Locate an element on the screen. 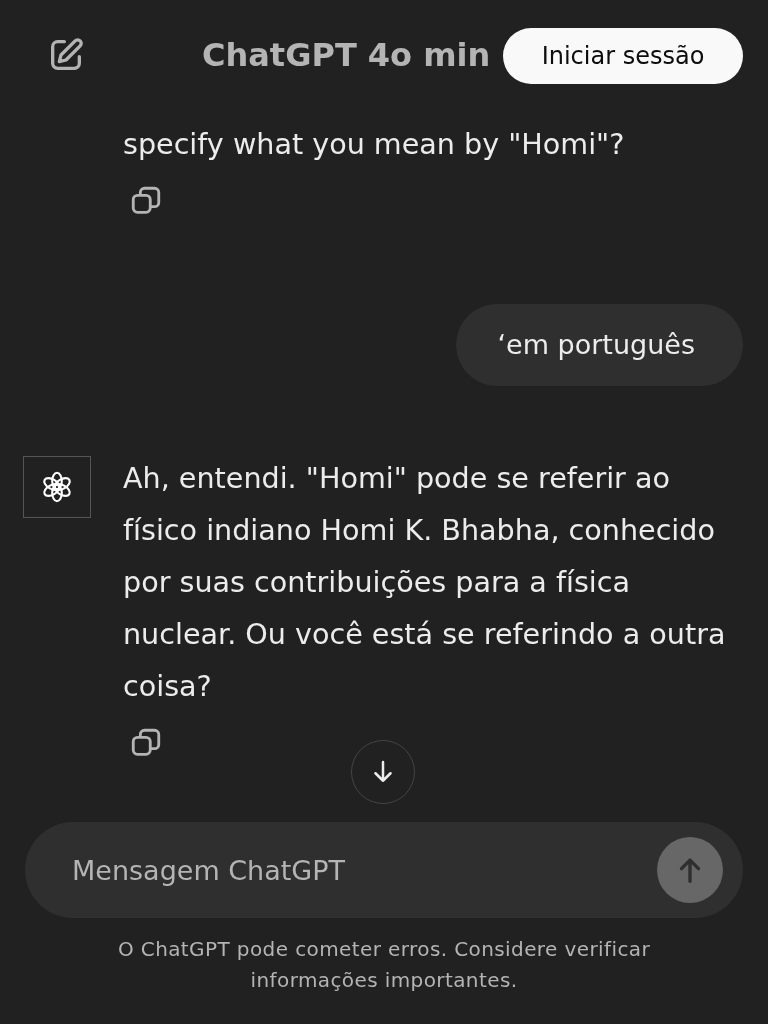  login-button: Iniciar sessão is located at coordinates (623, 56).